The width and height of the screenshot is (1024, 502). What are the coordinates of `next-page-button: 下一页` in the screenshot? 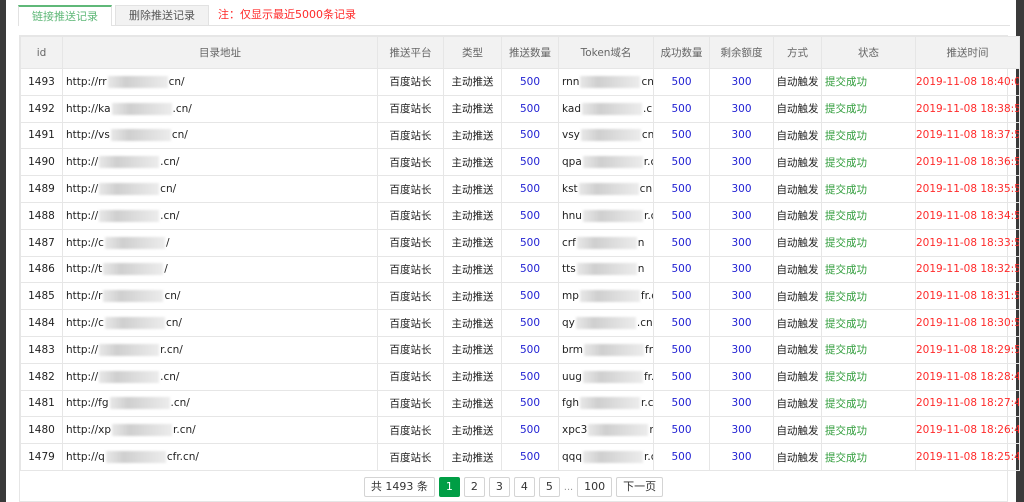 It's located at (640, 487).